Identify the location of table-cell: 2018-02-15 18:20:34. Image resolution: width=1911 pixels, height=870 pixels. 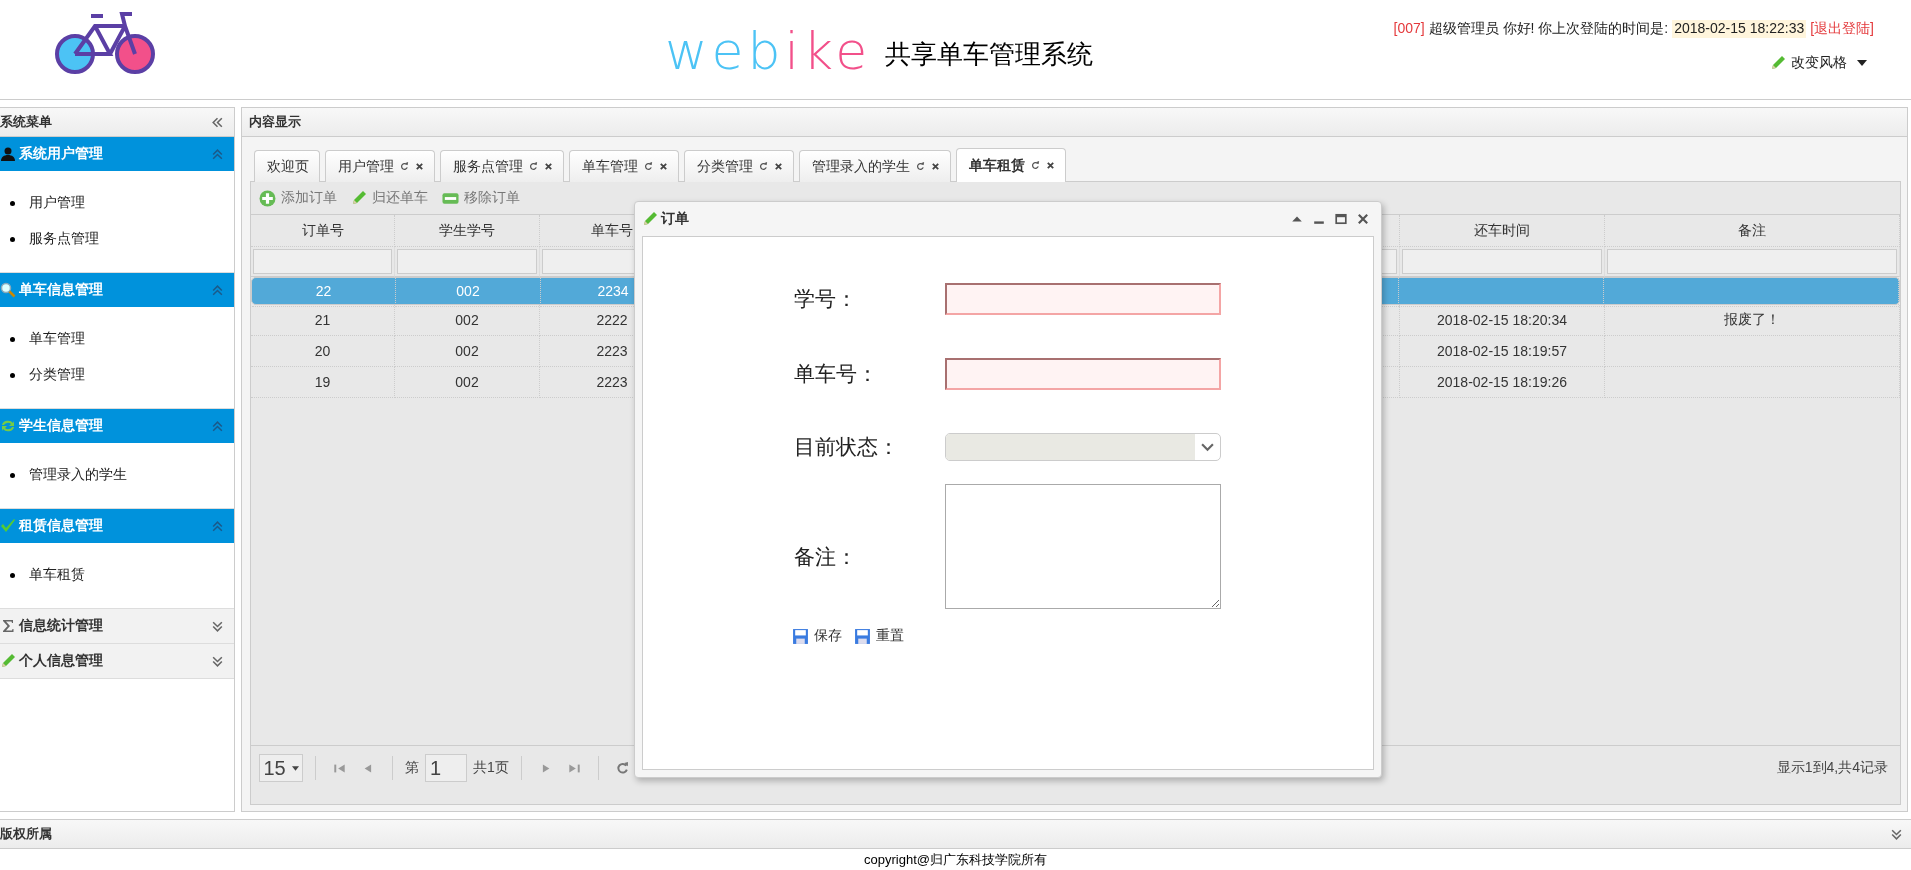
(1502, 320).